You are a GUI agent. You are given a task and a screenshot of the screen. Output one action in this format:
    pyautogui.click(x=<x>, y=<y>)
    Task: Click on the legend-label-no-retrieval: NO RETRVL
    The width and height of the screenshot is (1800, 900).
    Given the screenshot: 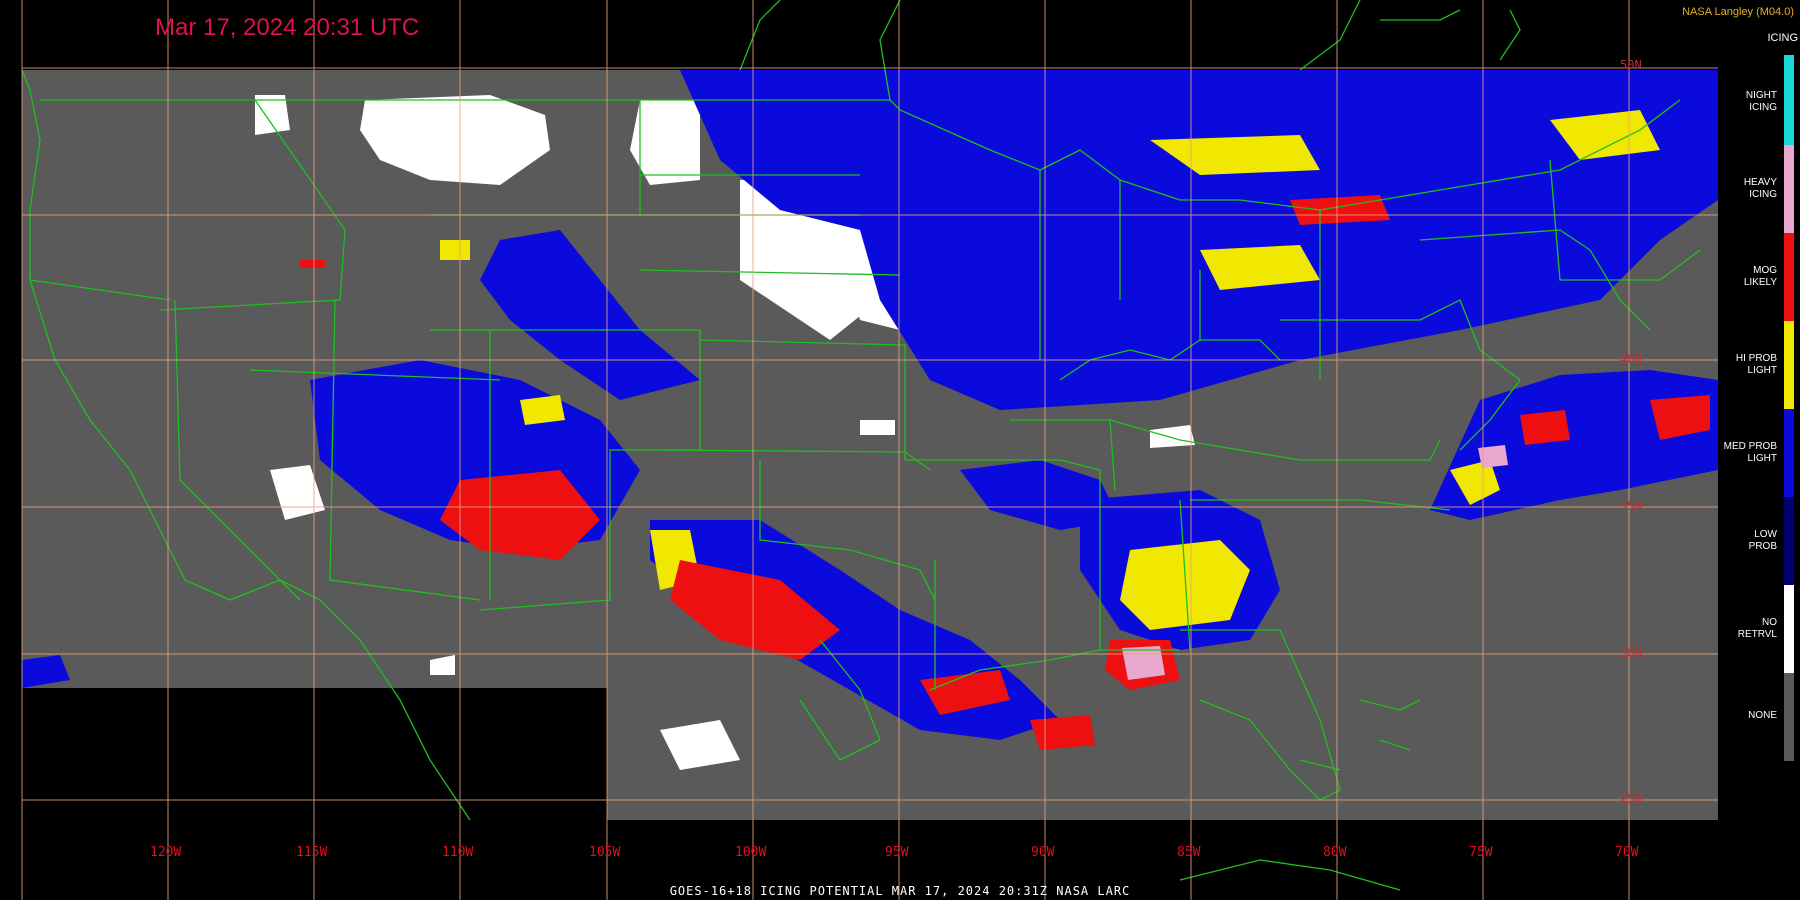 What is the action you would take?
    pyautogui.click(x=1757, y=628)
    